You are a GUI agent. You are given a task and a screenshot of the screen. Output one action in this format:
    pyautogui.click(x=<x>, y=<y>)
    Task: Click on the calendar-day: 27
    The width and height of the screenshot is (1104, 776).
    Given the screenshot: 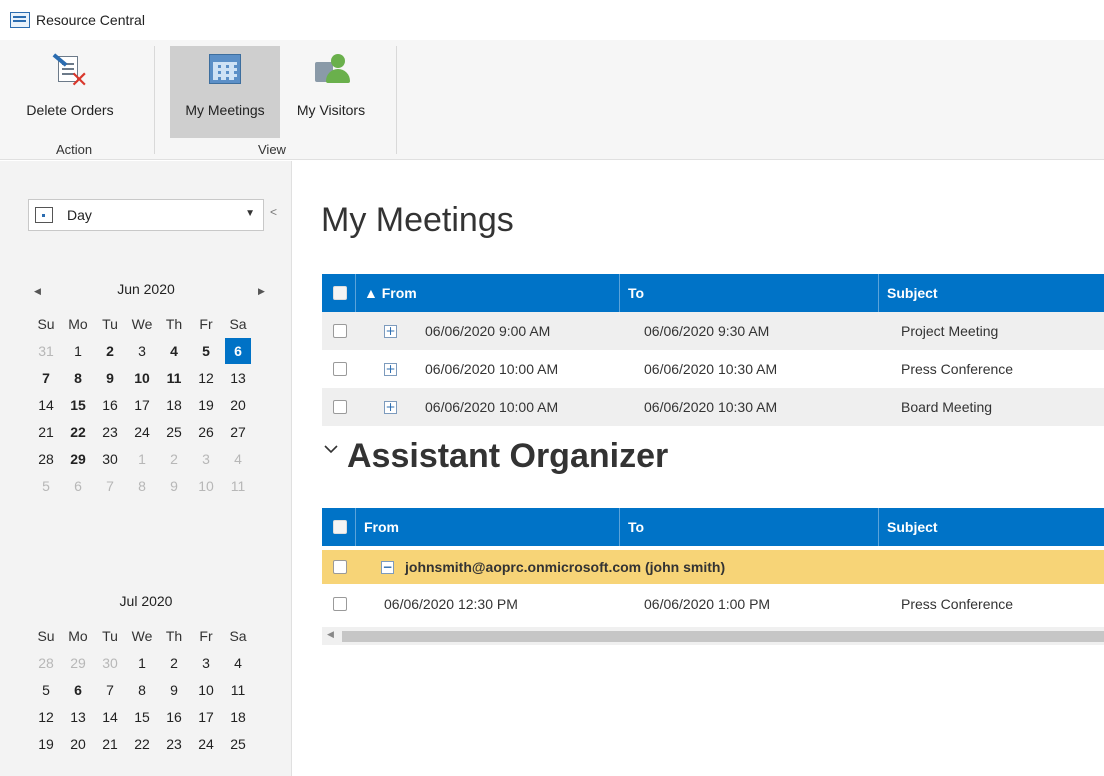 What is the action you would take?
    pyautogui.click(x=238, y=432)
    